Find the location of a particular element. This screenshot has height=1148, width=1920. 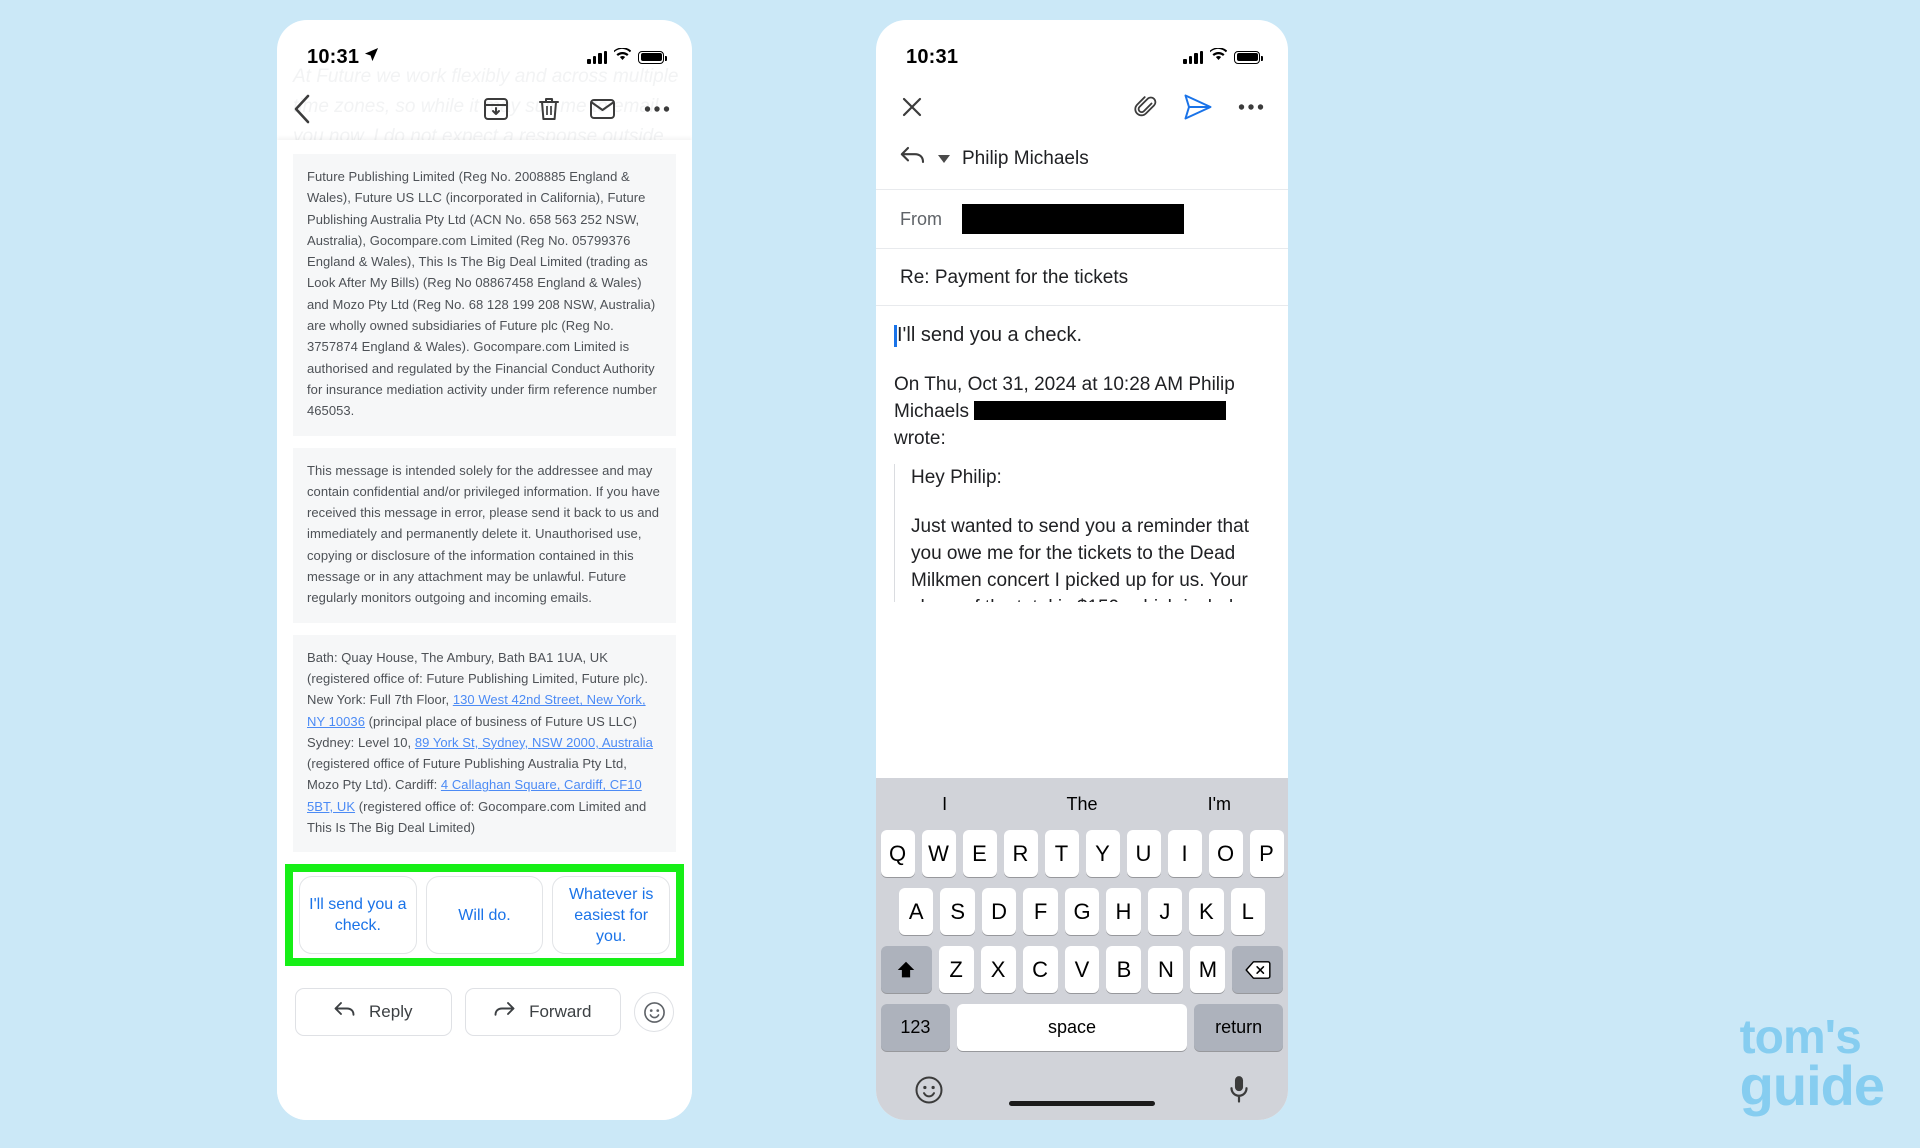

wifi-icon is located at coordinates (622, 56).